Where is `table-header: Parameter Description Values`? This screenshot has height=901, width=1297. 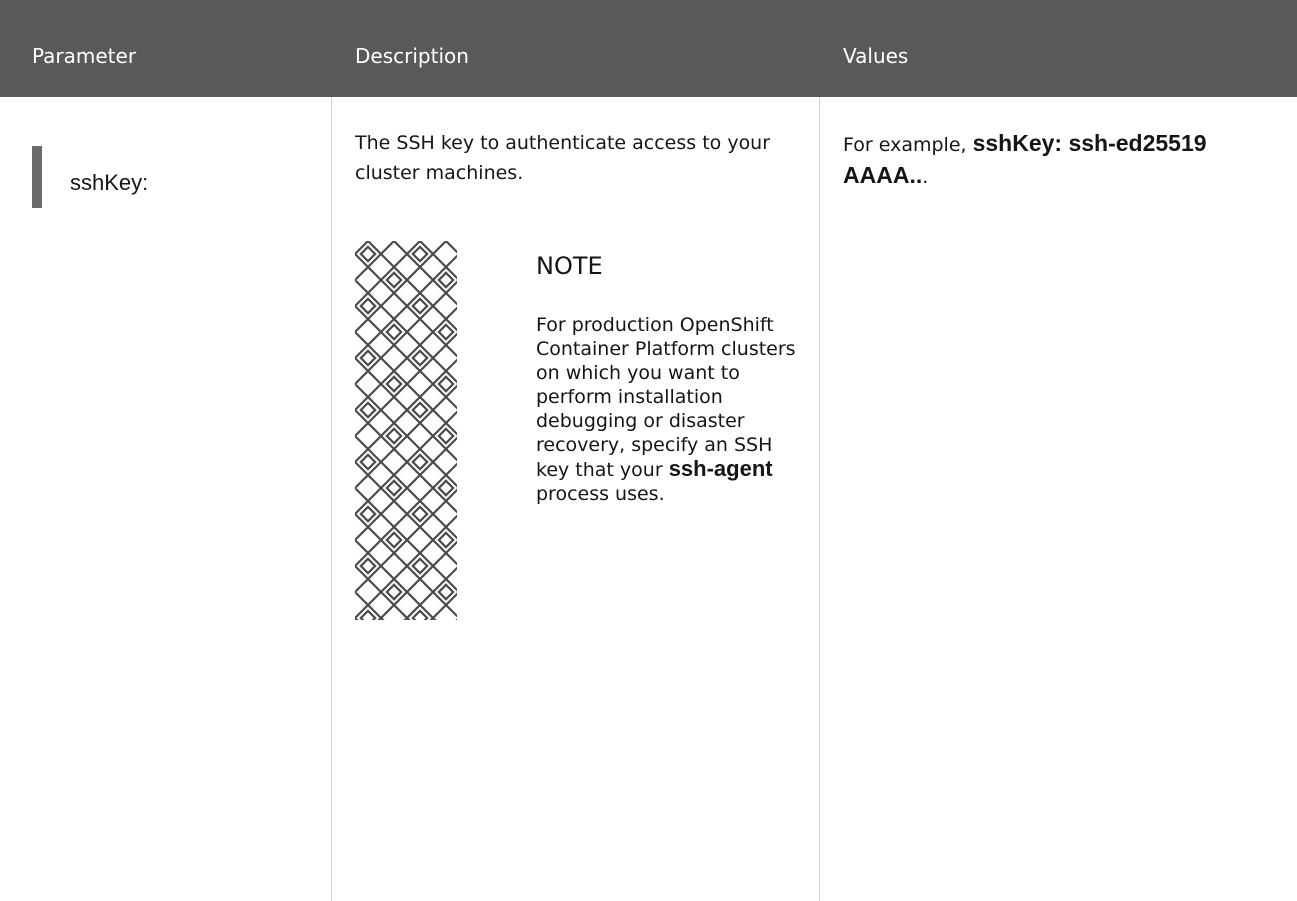
table-header: Parameter Description Values is located at coordinates (648, 48).